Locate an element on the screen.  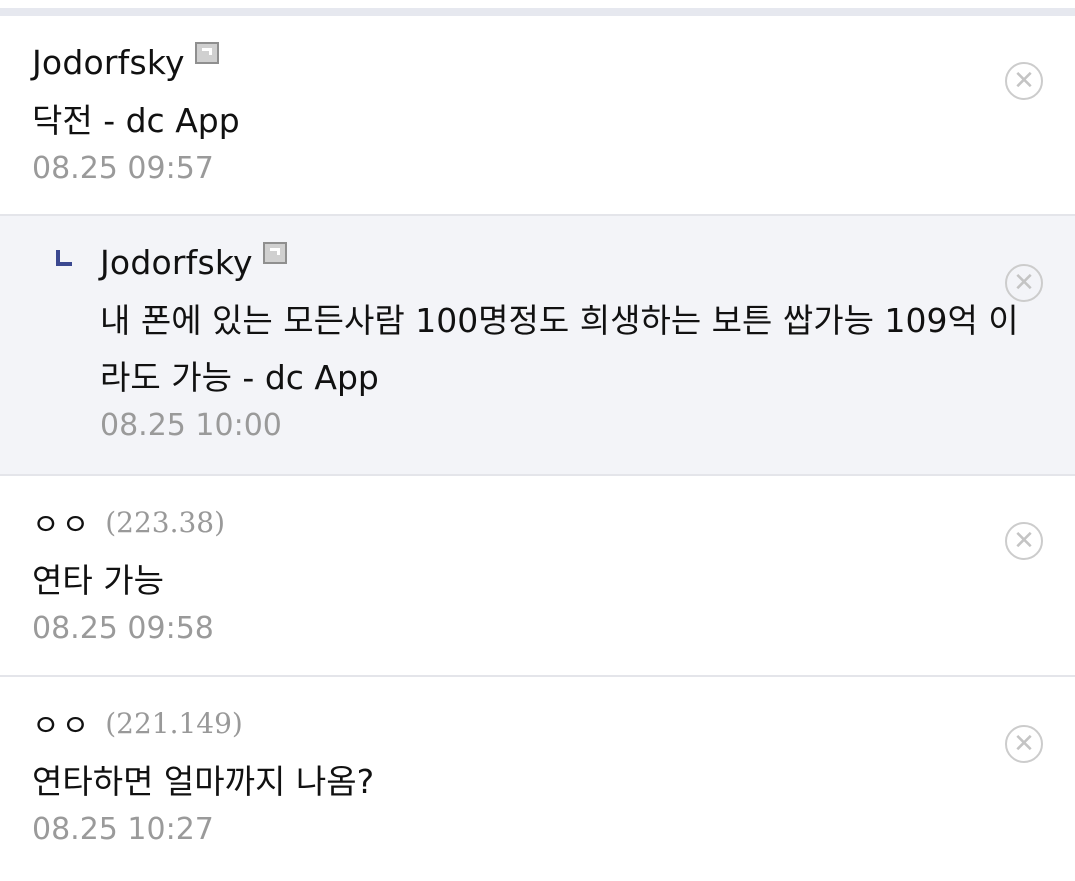
comment-ip: (221.149) is located at coordinates (174, 723).